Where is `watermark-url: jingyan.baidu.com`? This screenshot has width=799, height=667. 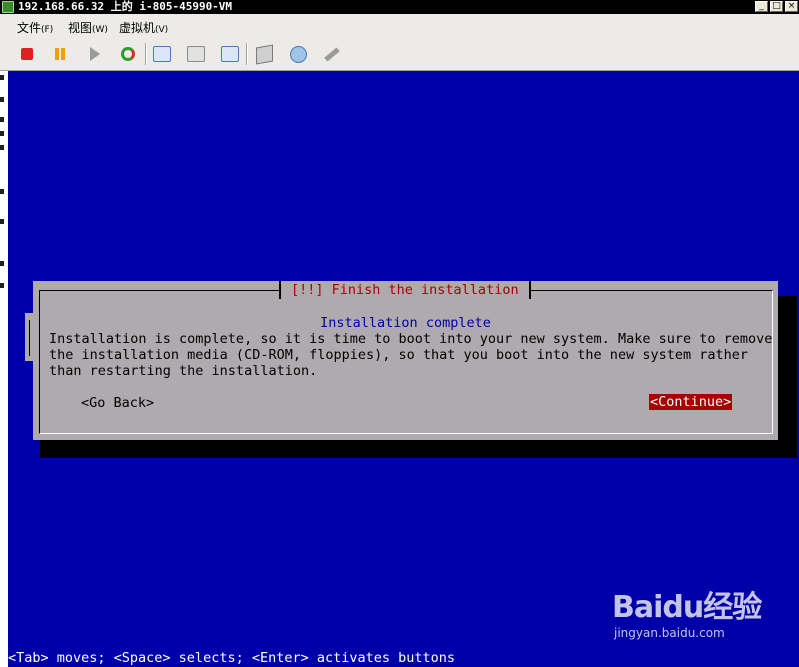 watermark-url: jingyan.baidu.com is located at coordinates (669, 633).